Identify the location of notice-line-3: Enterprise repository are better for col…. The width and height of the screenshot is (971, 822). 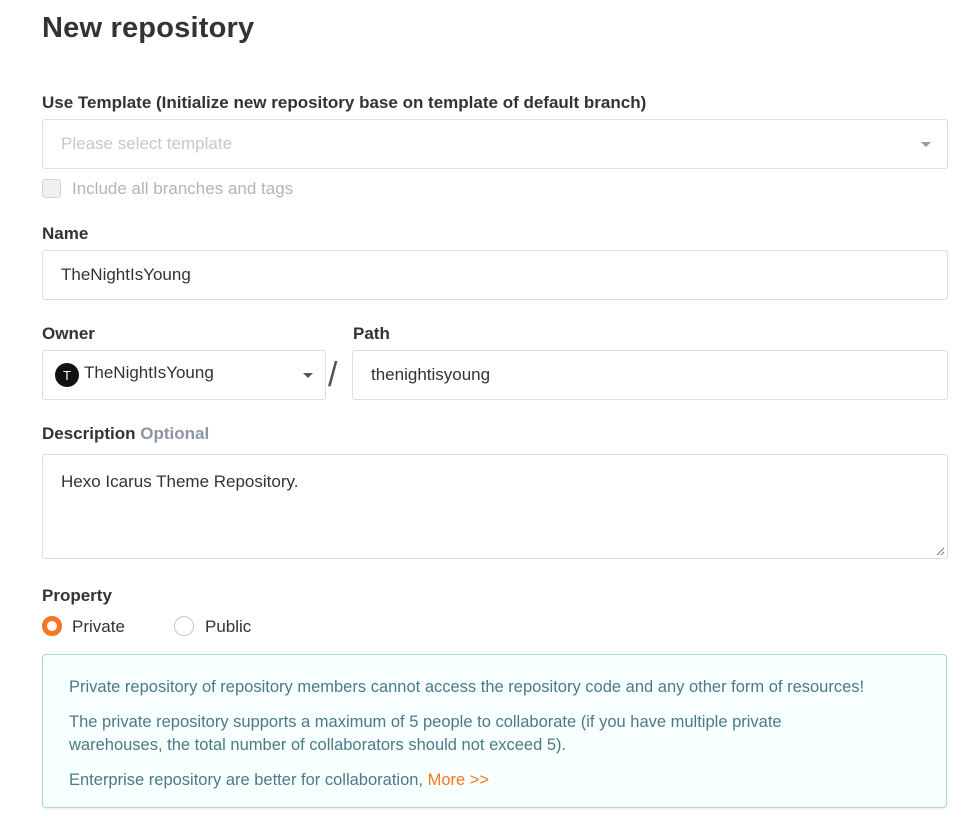
(279, 780).